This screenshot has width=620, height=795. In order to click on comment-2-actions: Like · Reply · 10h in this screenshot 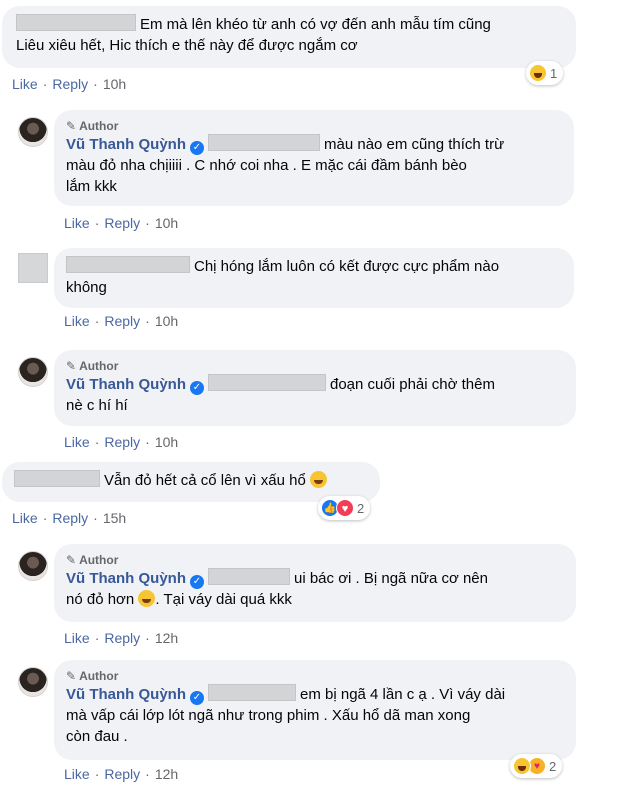, I will do `click(121, 223)`.